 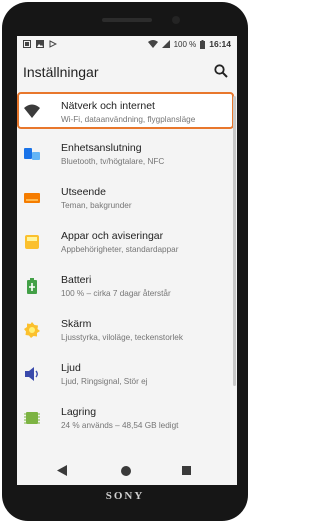 What do you see at coordinates (83, 192) in the screenshot?
I see `setting-label: Utseende` at bounding box center [83, 192].